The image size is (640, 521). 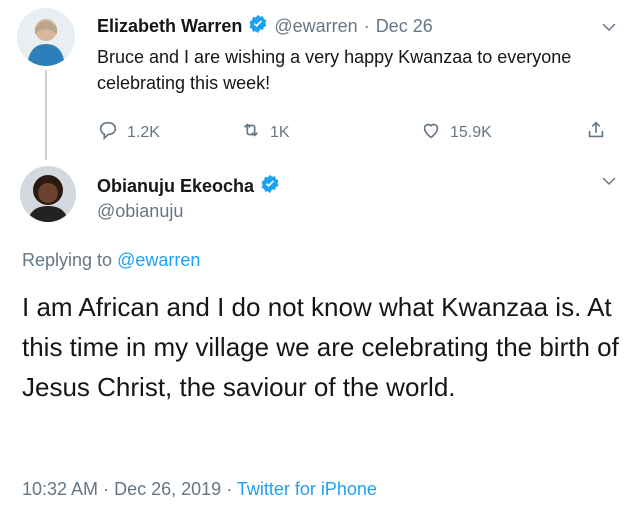 I want to click on tweet-source: Twitter for iPhone, so click(x=307, y=489).